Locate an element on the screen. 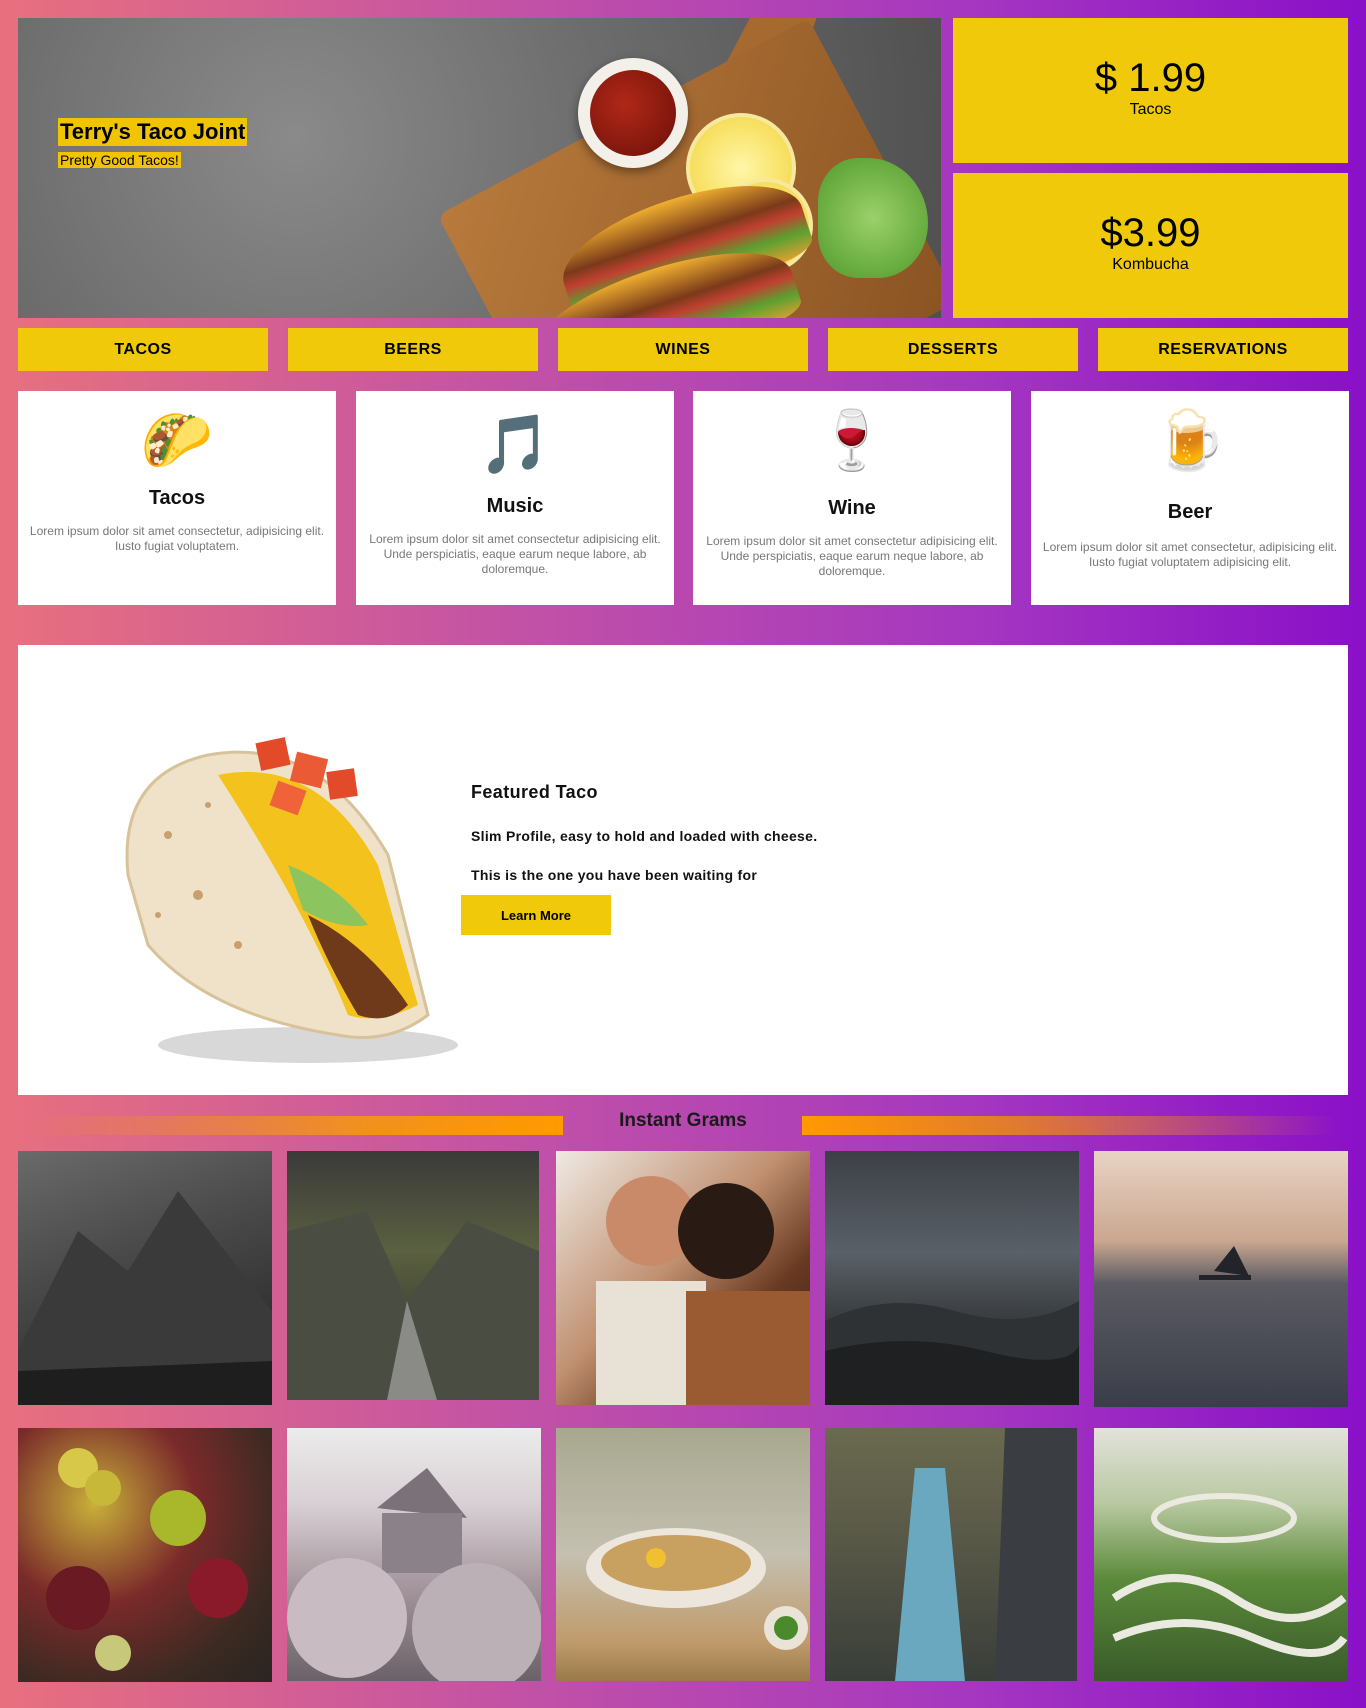 The image size is (1366, 1708). brand-block: Terry's Taco Joint Pretty Good Tacos! is located at coordinates (153, 144).